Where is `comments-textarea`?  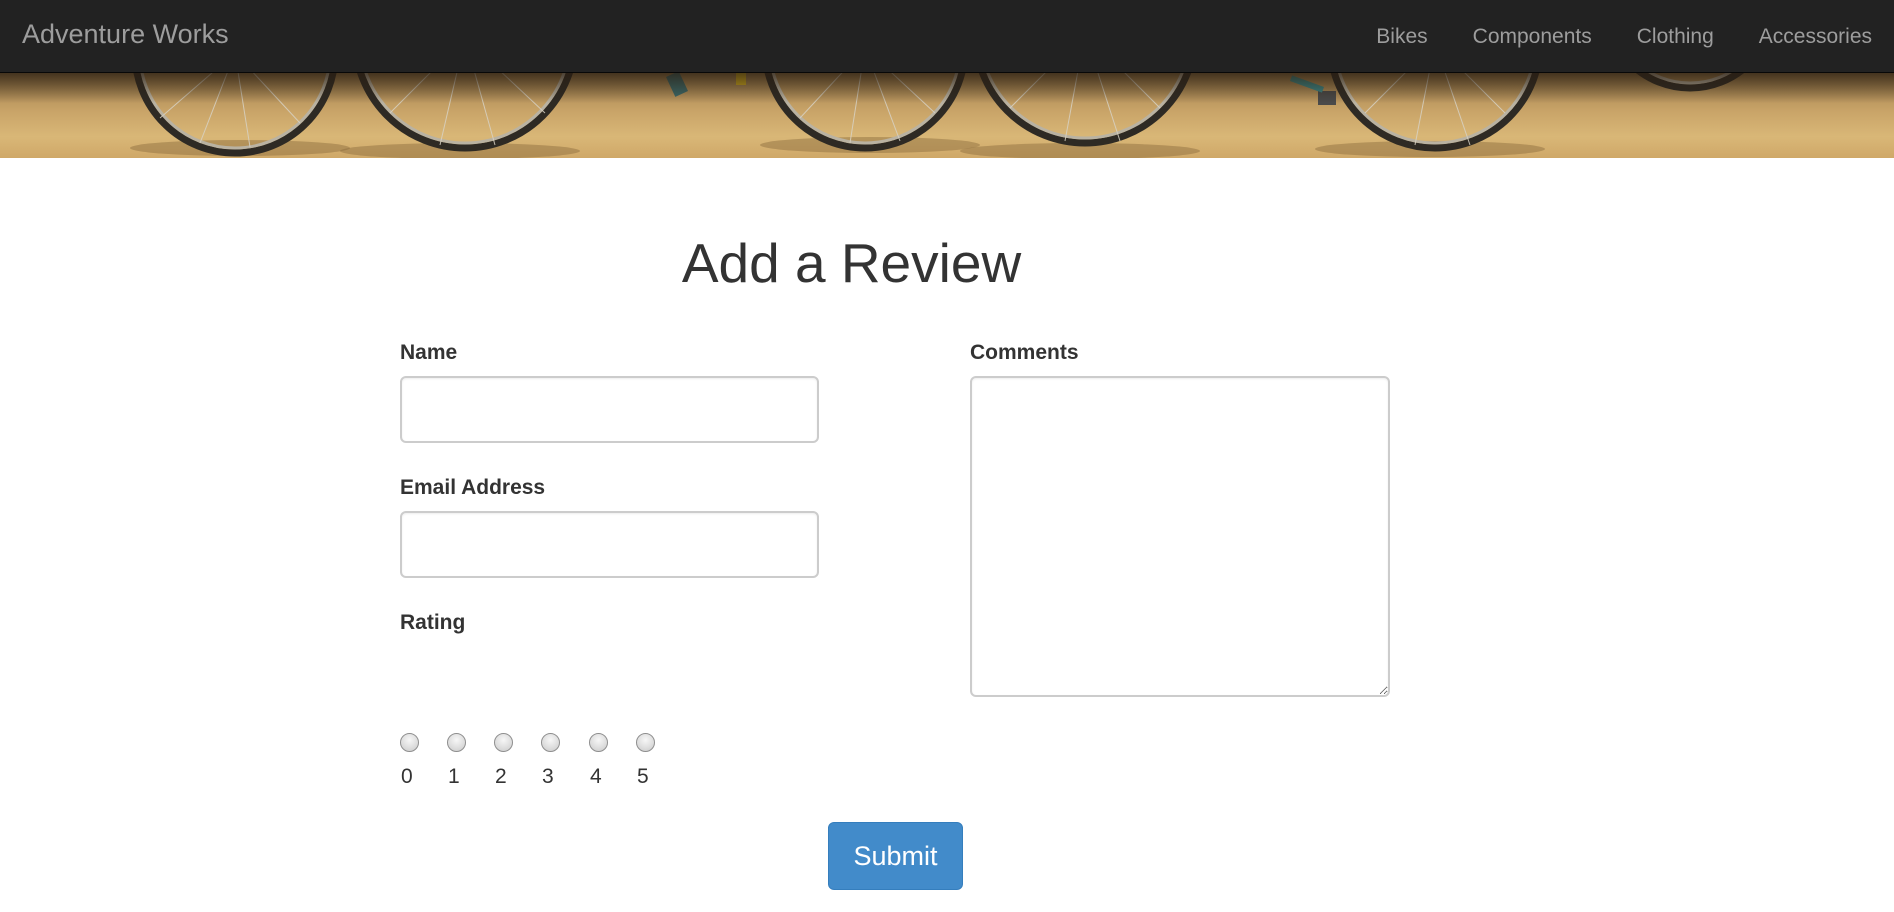 comments-textarea is located at coordinates (1180, 536).